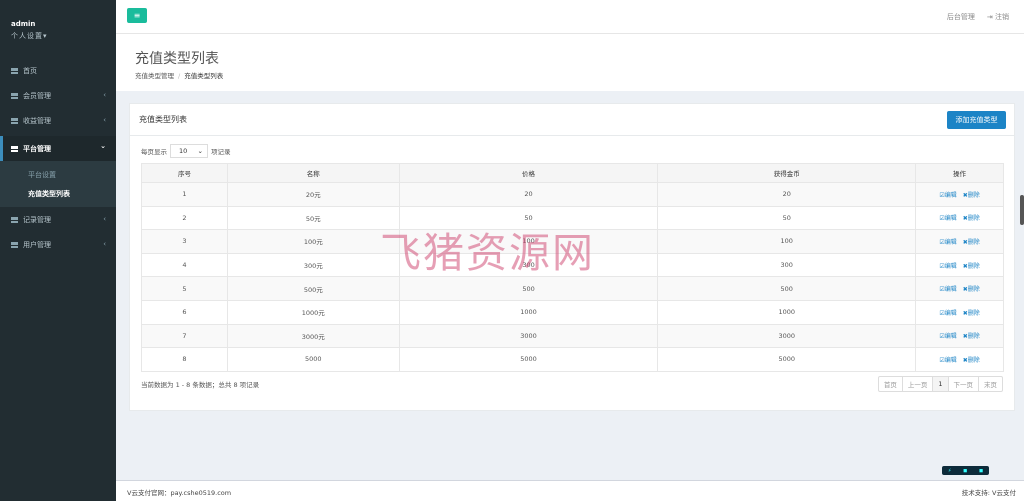 This screenshot has height=501, width=1024. Describe the element at coordinates (1022, 210) in the screenshot. I see `page-scrollbar` at that location.